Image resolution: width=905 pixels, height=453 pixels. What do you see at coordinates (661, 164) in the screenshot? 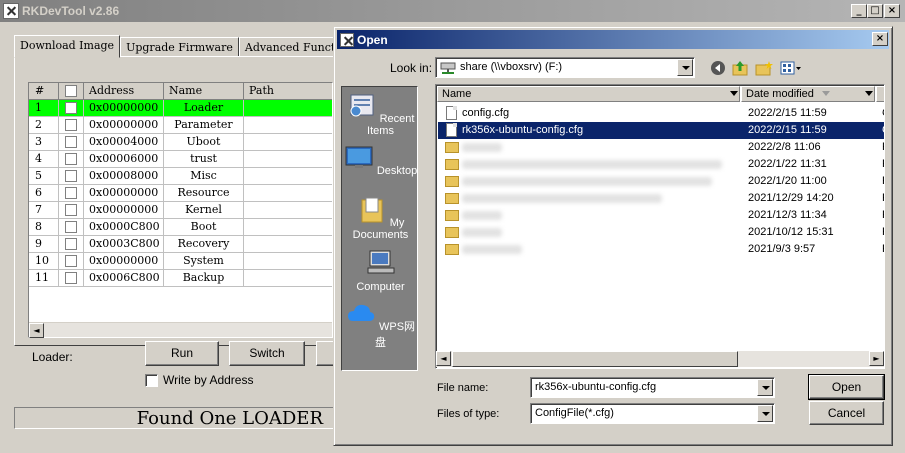
I see `list-item: 2022/1/22 11:31 F` at bounding box center [661, 164].